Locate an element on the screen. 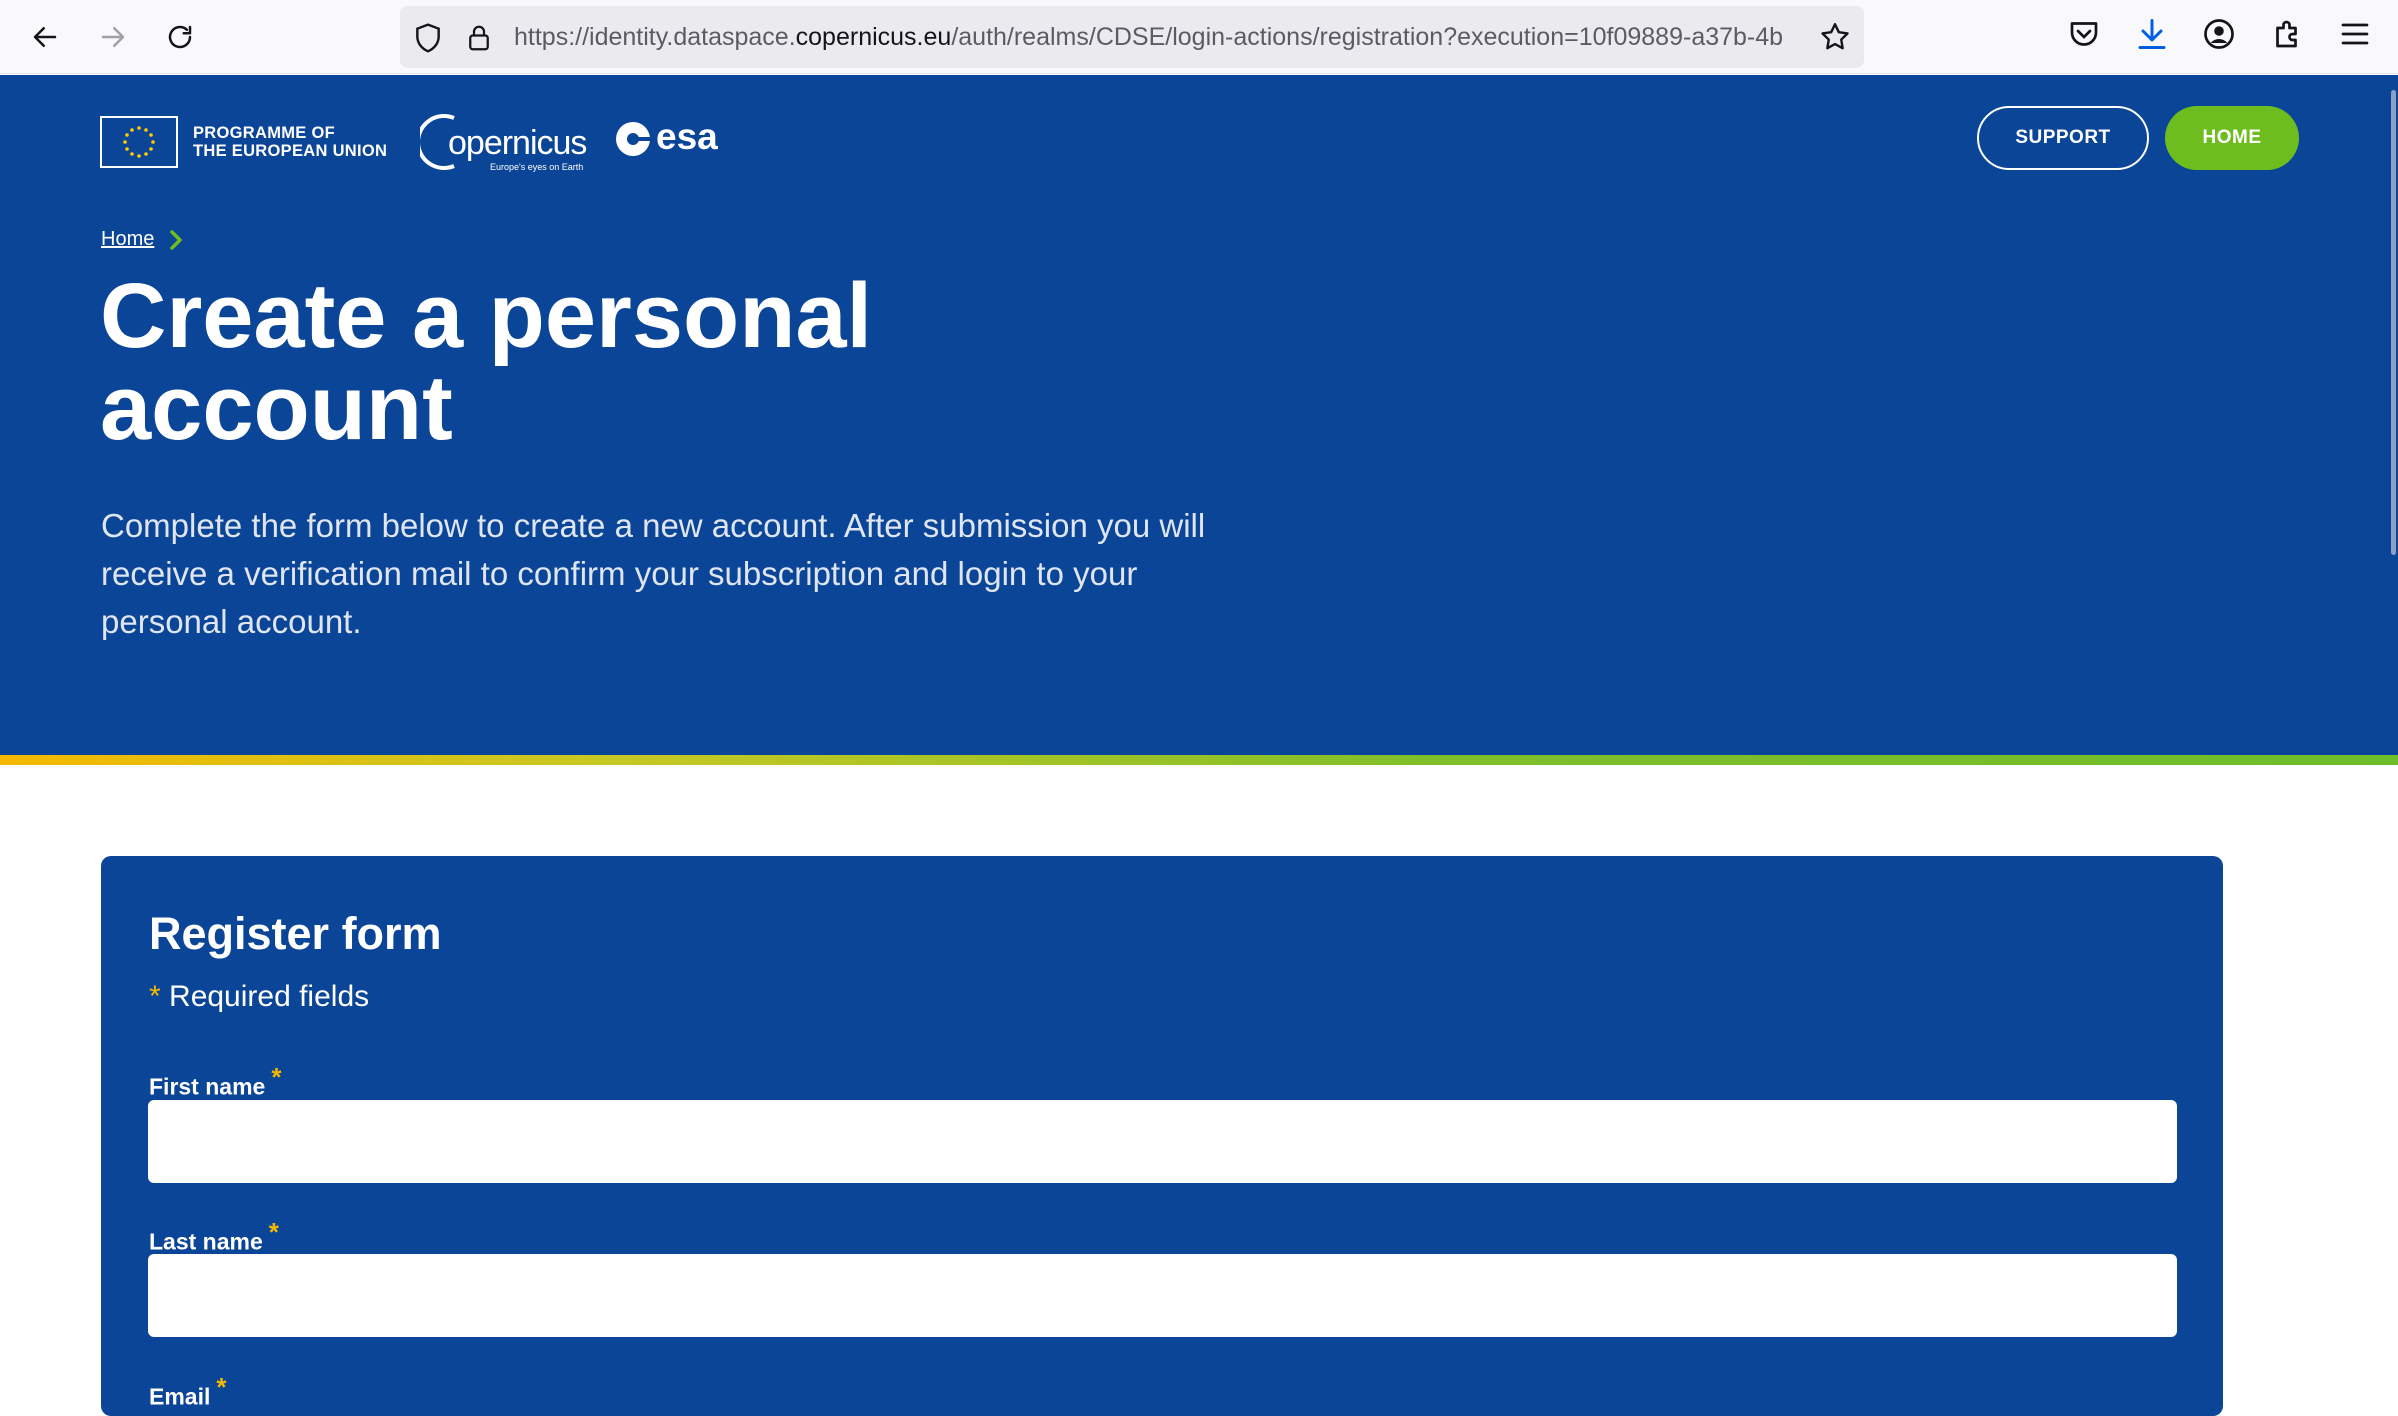 The height and width of the screenshot is (1416, 2398). last-name-label-text: Last name is located at coordinates (206, 1241).